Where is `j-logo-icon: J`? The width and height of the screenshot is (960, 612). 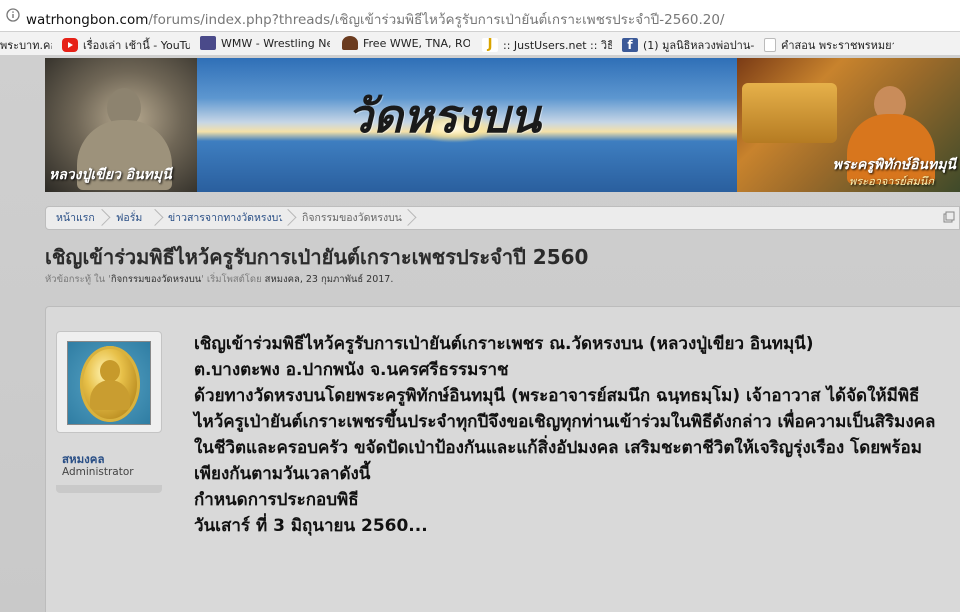
j-logo-icon: J is located at coordinates (490, 45).